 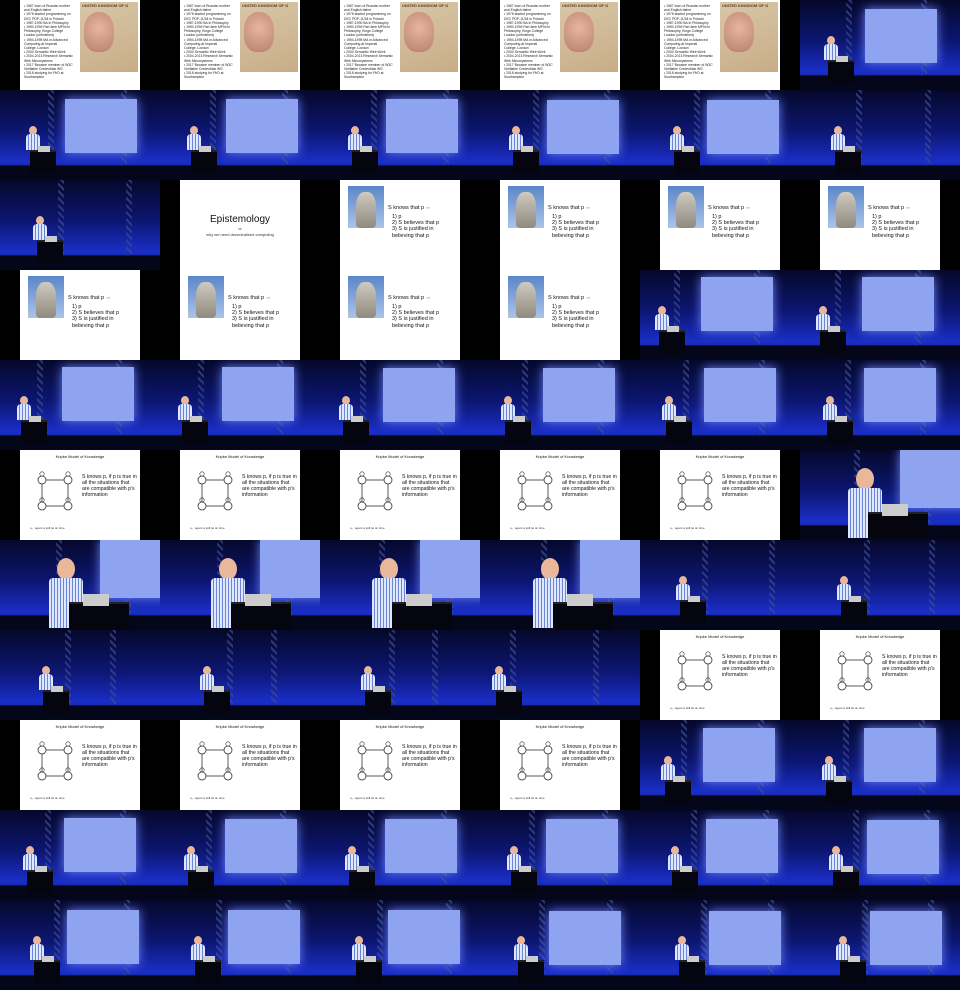 I want to click on kripke-diagram, so click(x=215, y=761).